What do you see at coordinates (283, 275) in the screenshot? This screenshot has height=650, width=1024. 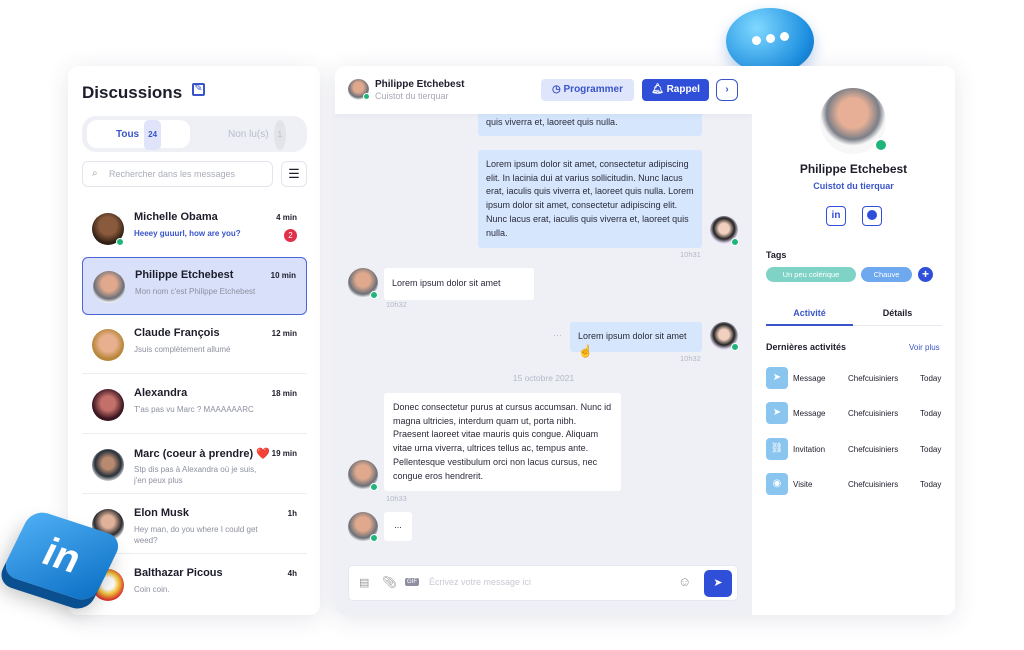 I see `message-time: 10 min` at bounding box center [283, 275].